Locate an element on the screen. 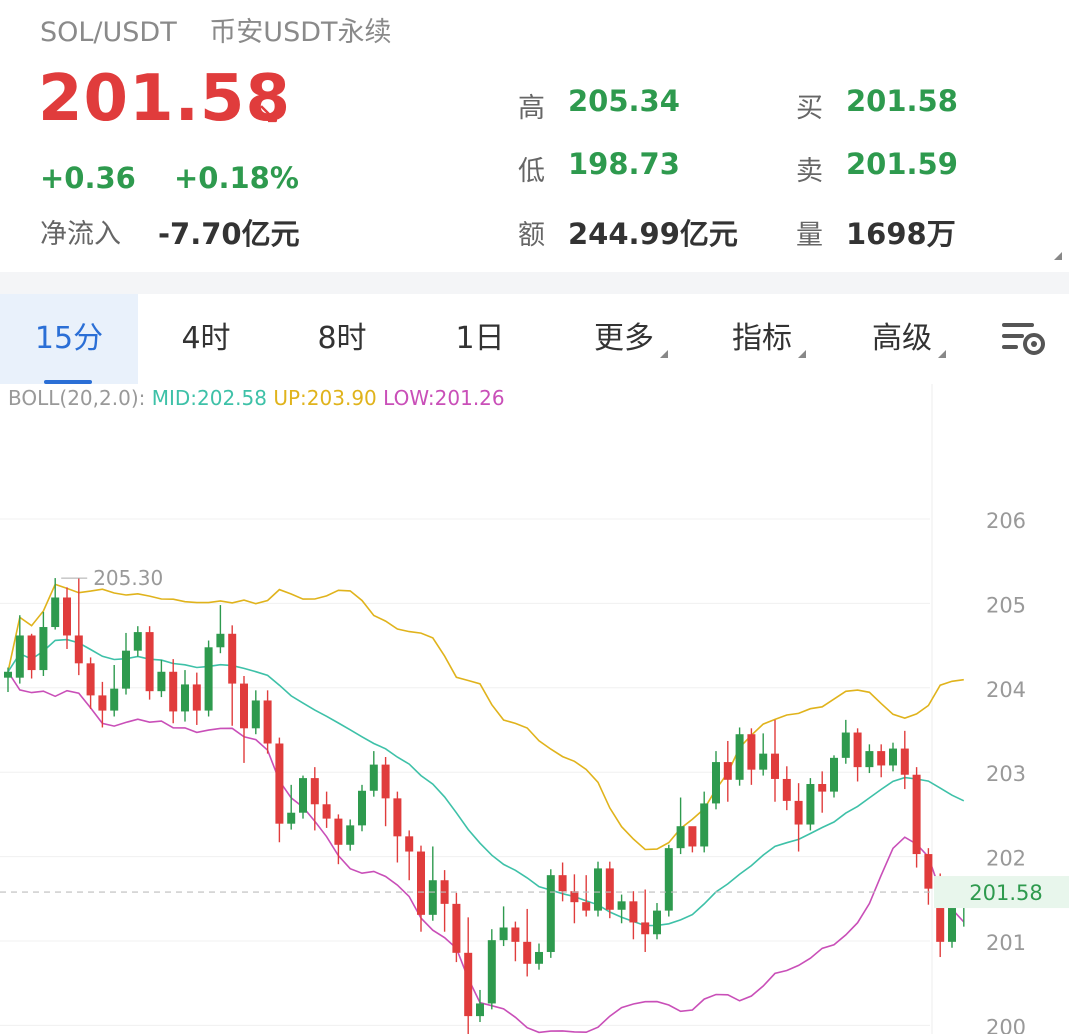 The image size is (1069, 1034). tab-label: 指标 is located at coordinates (762, 338).